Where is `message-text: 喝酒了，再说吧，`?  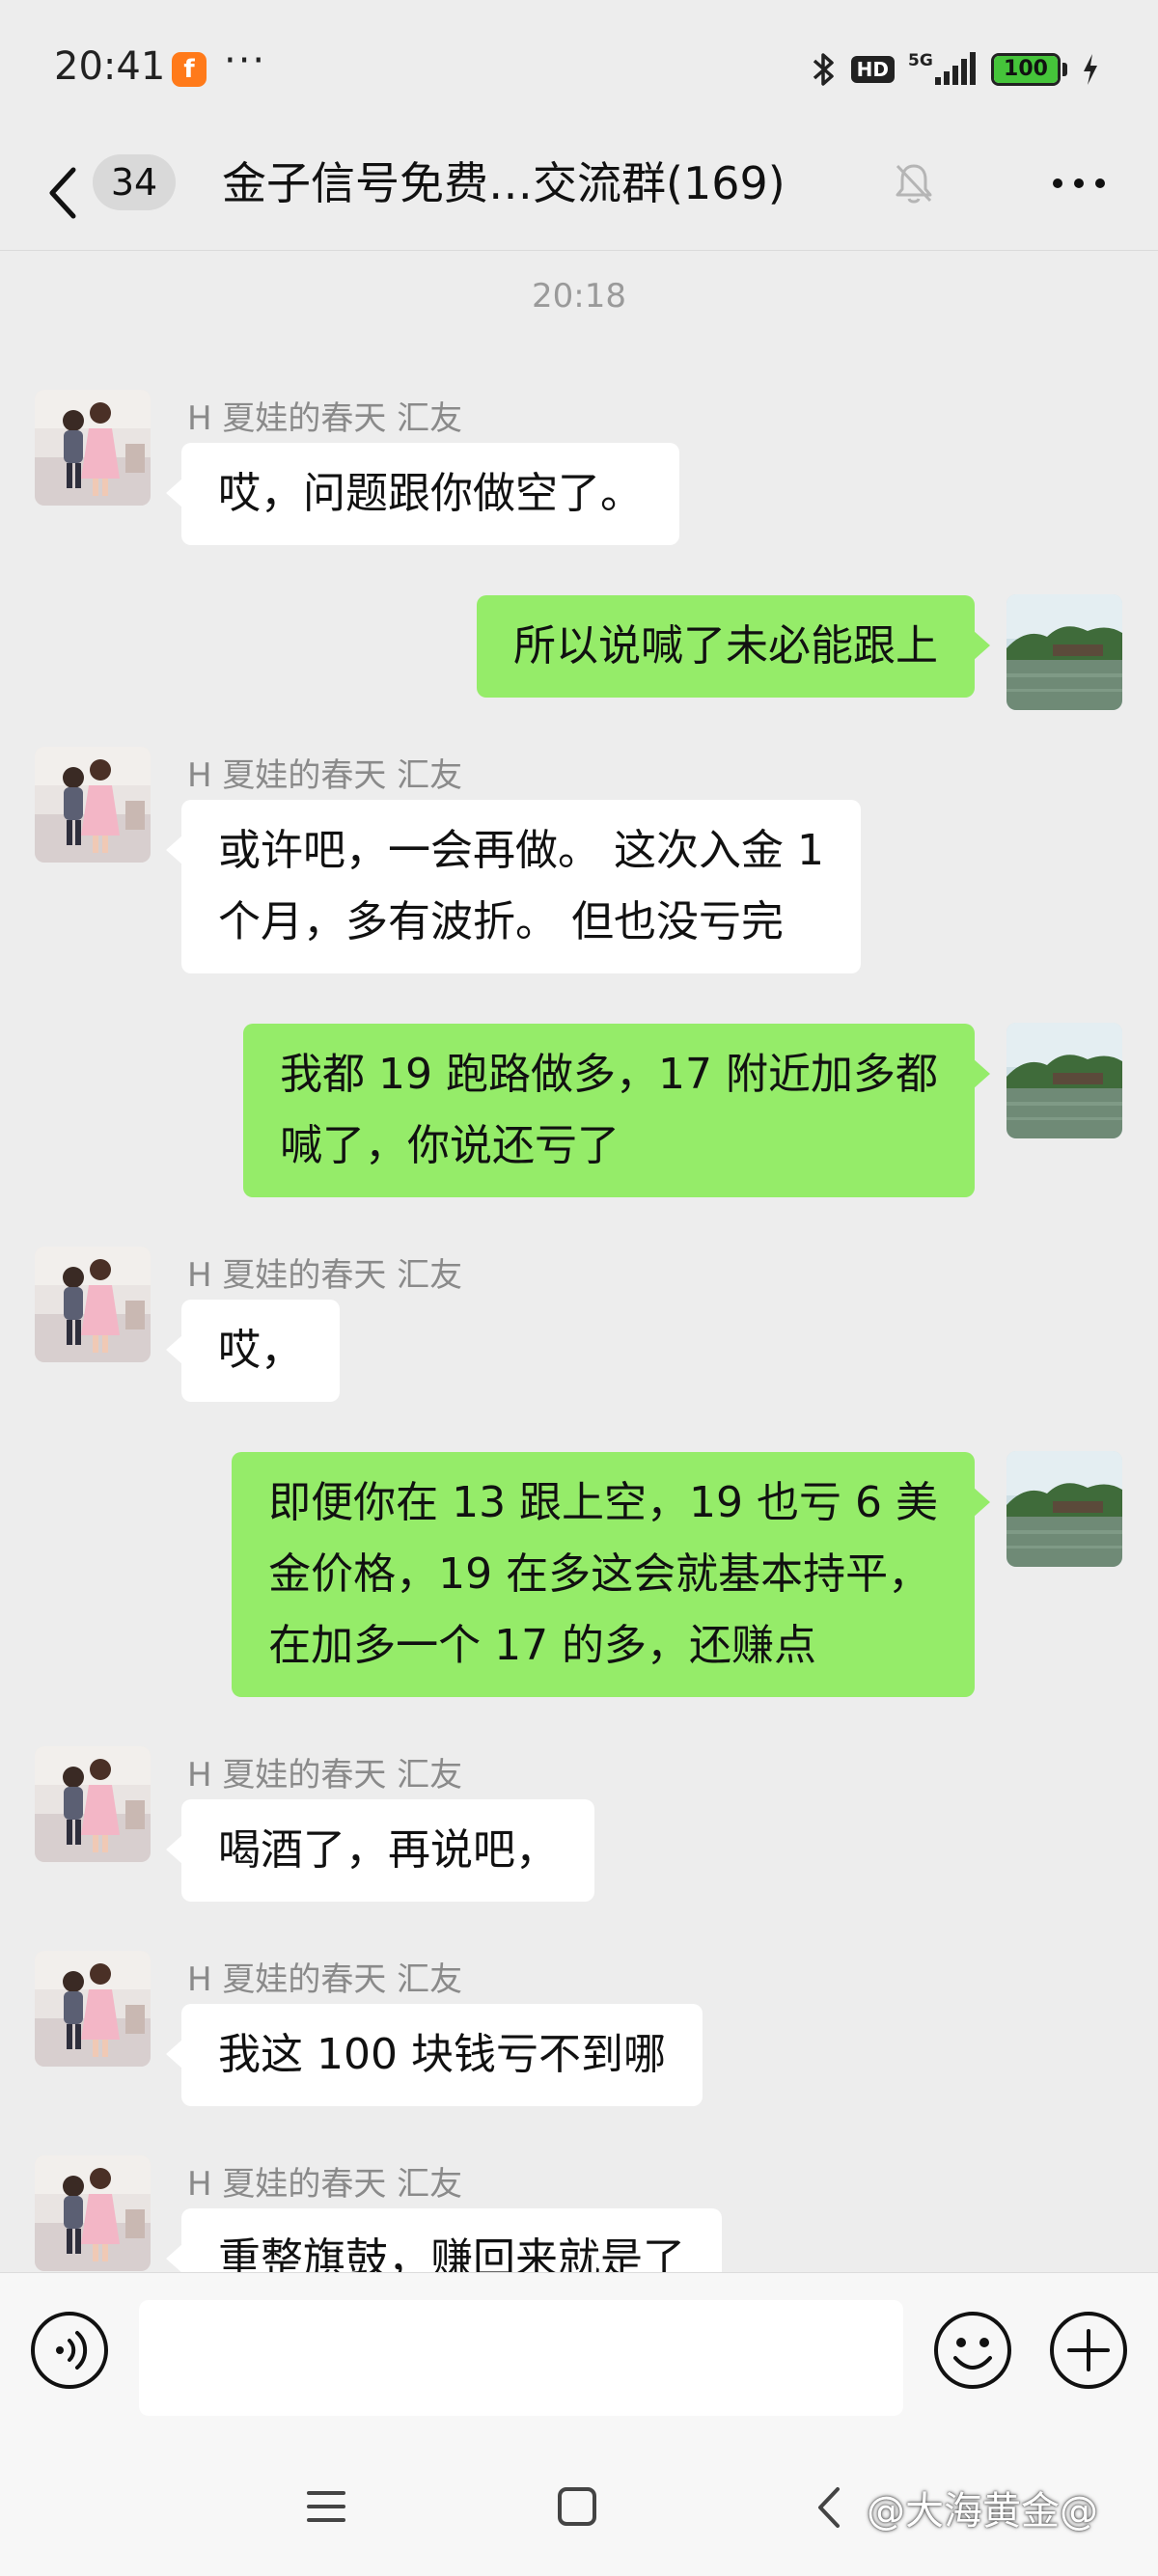
message-text: 喝酒了，再说吧， is located at coordinates (388, 1850).